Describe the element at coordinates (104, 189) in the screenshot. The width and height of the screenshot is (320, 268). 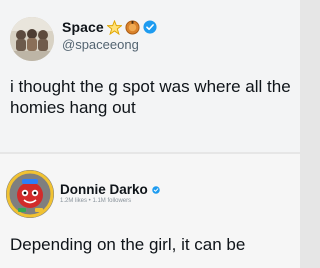
I see `display-name: Donnie Darko` at that location.